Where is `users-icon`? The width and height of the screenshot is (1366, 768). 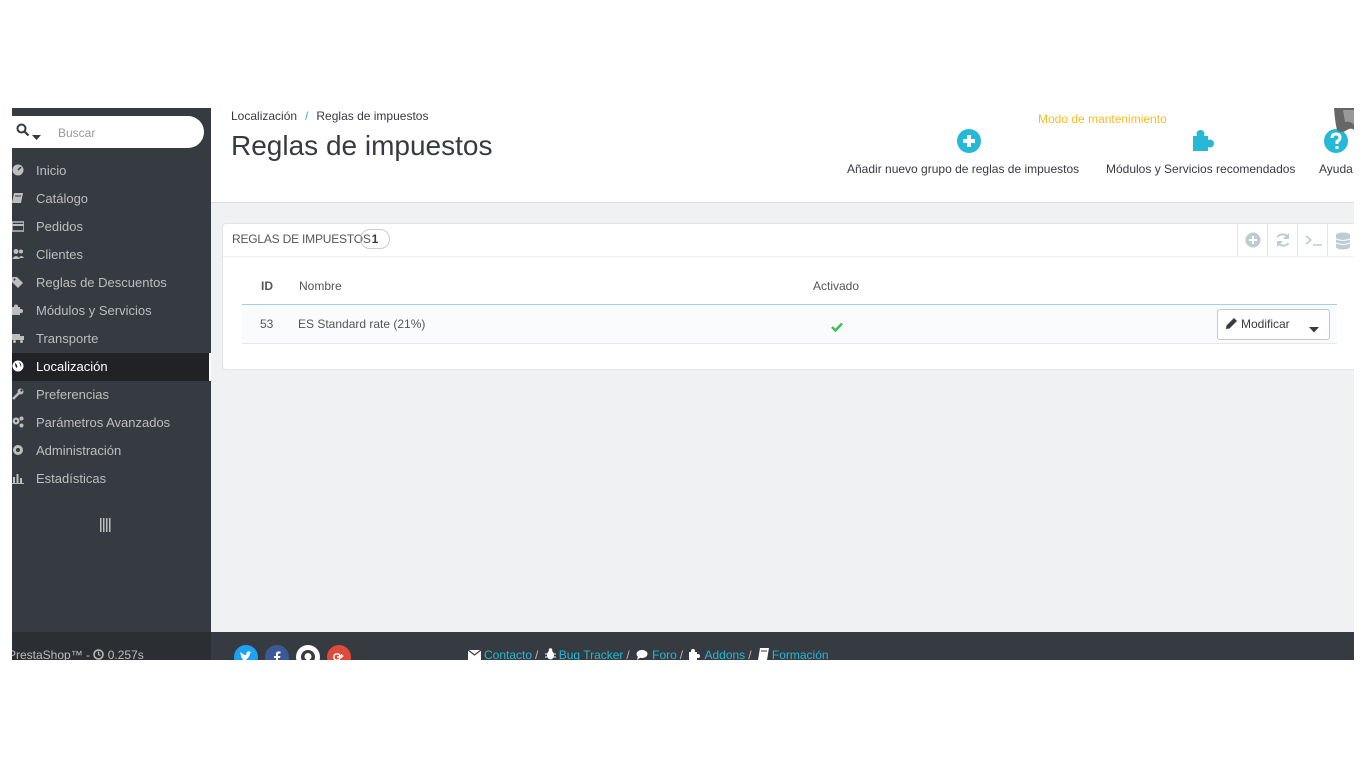
users-icon is located at coordinates (19, 255).